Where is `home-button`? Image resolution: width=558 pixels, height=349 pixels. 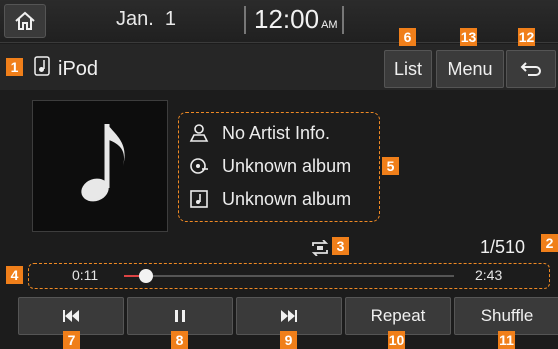 home-button is located at coordinates (25, 21).